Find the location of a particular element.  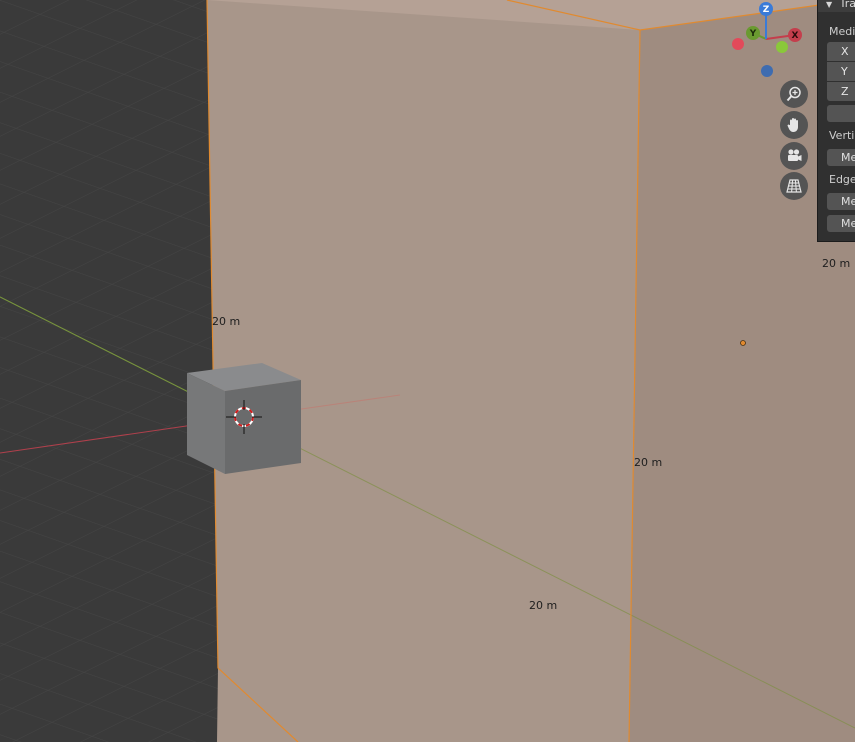

zoom-button is located at coordinates (794, 94).